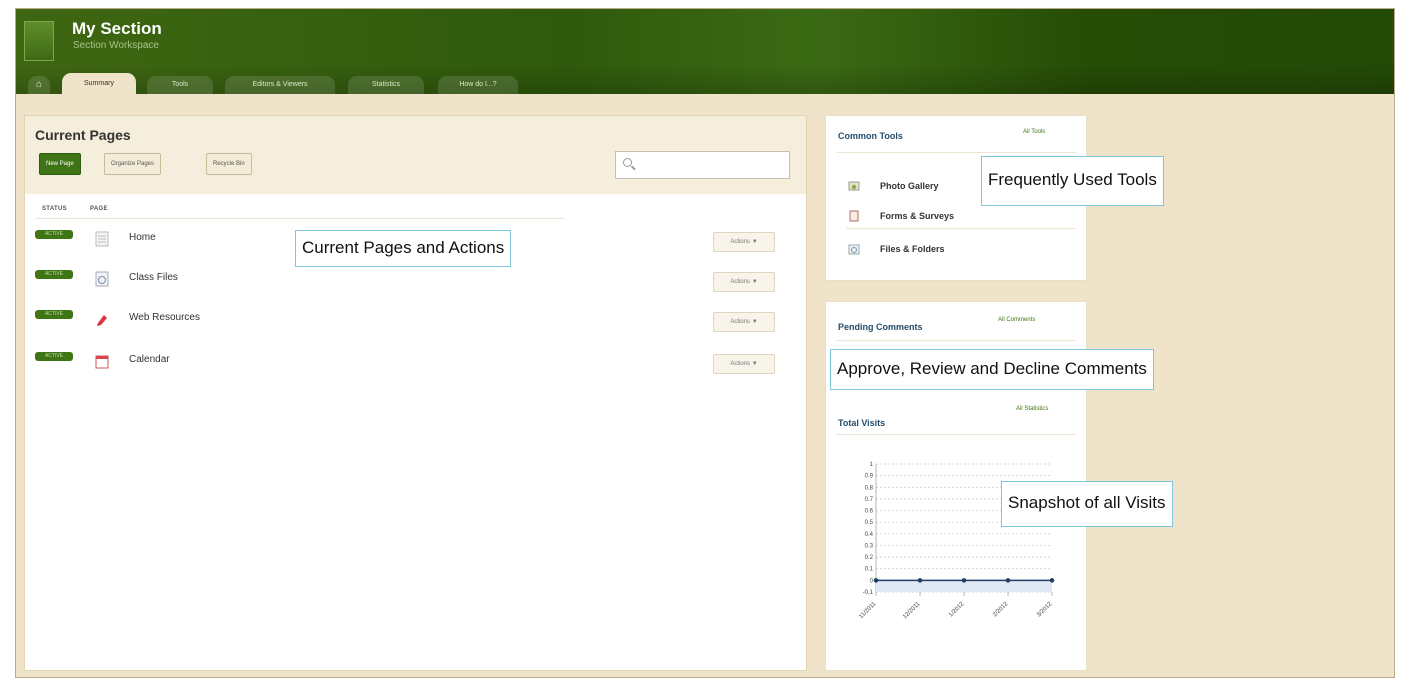  What do you see at coordinates (83, 135) in the screenshot?
I see `current-pages-title: Current Pages` at bounding box center [83, 135].